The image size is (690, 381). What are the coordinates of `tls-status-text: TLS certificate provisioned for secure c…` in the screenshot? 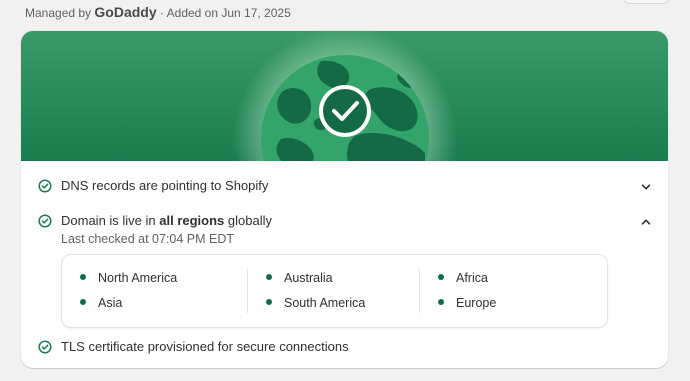 It's located at (205, 346).